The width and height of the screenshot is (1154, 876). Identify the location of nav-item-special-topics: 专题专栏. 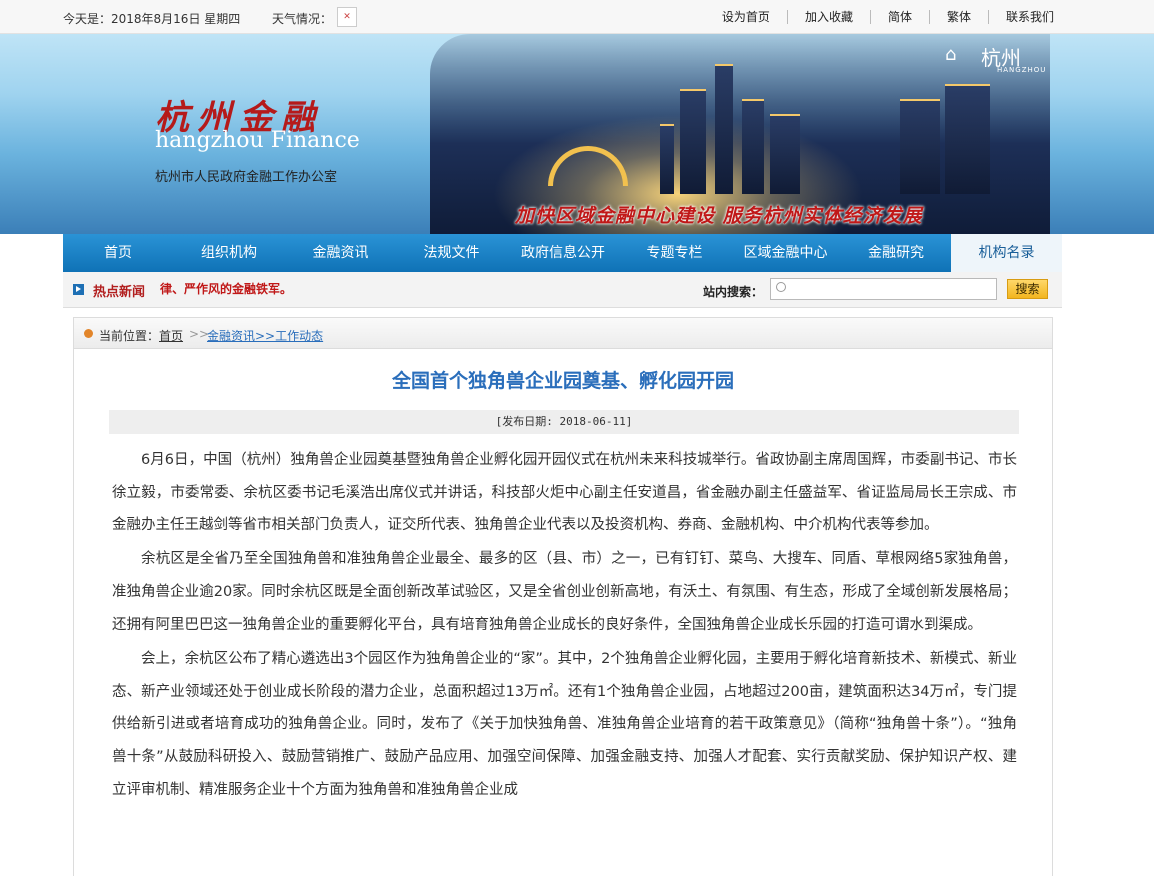
(674, 253).